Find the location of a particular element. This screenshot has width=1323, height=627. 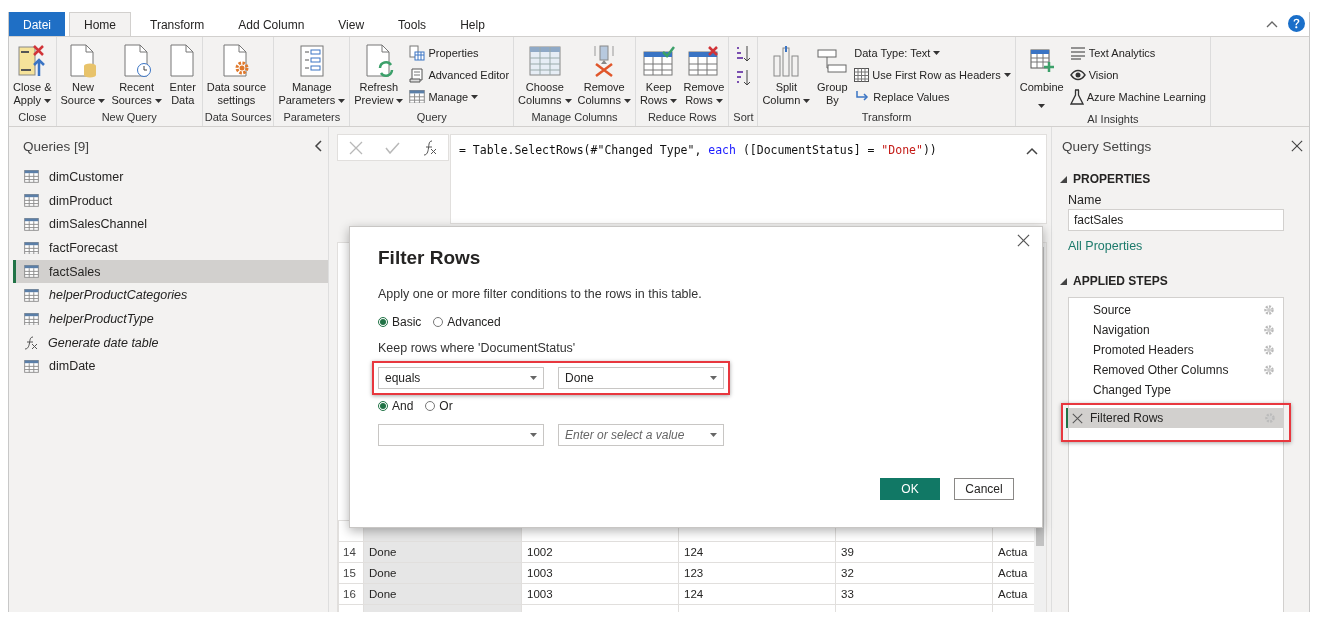

ribbon-button: Group By is located at coordinates (832, 75).